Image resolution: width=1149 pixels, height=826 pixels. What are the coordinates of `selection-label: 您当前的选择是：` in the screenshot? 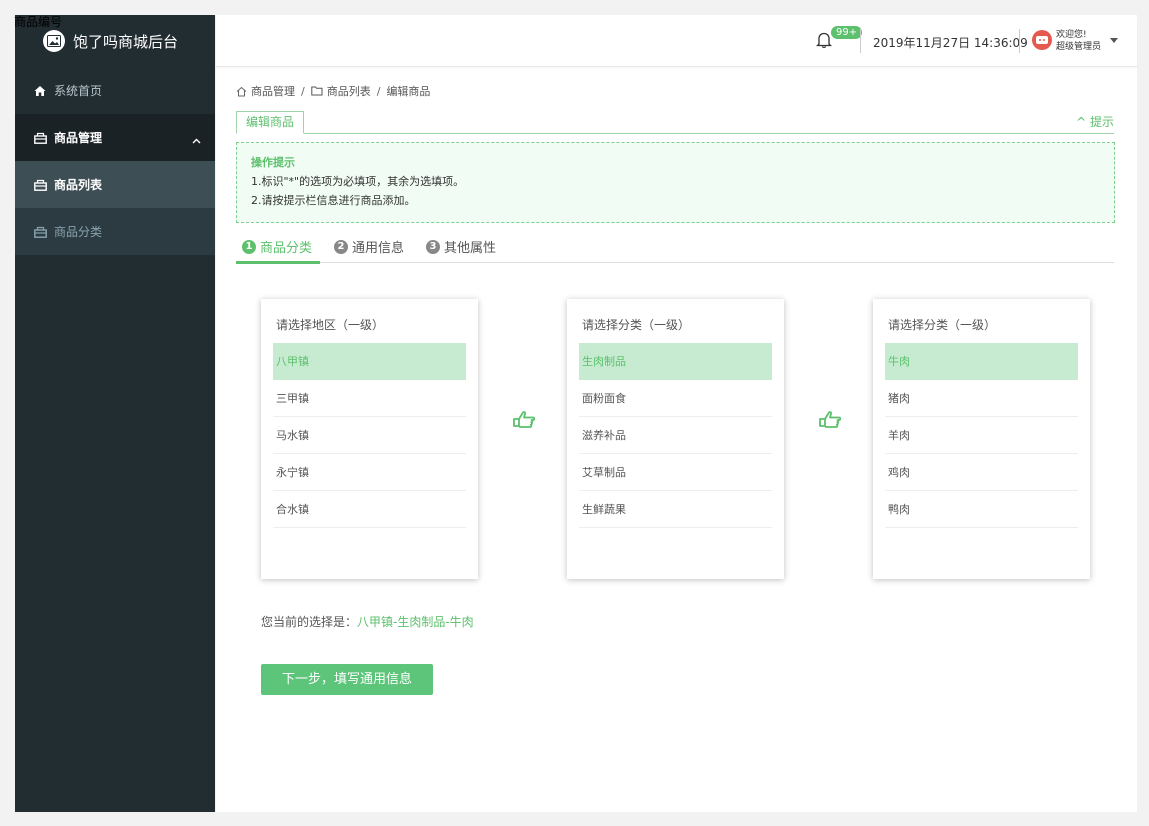 It's located at (309, 622).